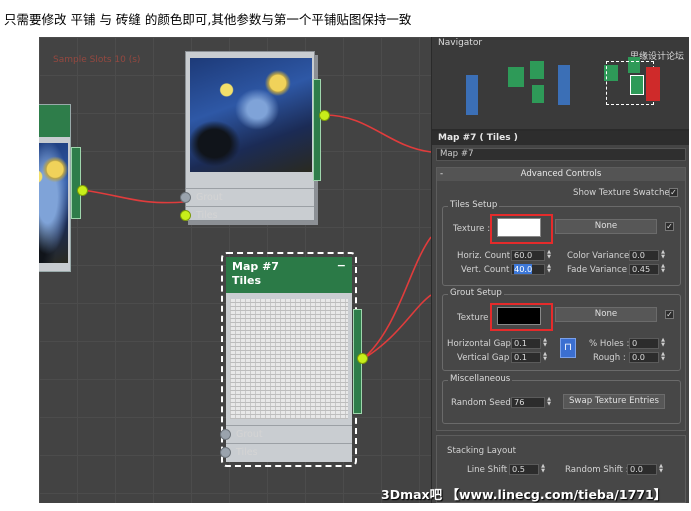 Image resolution: width=691 pixels, height=511 pixels. What do you see at coordinates (524, 494) in the screenshot?
I see `site-watermark: 3Dmax吧 【www.linecg.com/tieba/1771】` at bounding box center [524, 494].